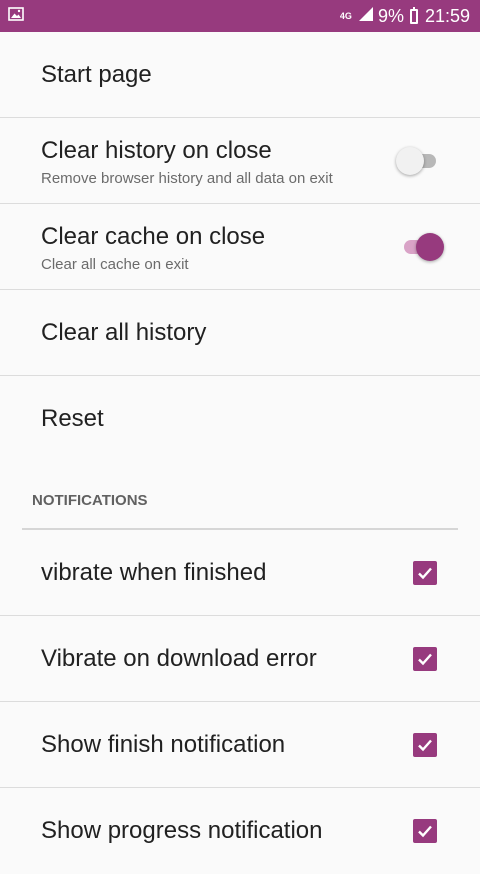  I want to click on network-type: 4G, so click(345, 15).